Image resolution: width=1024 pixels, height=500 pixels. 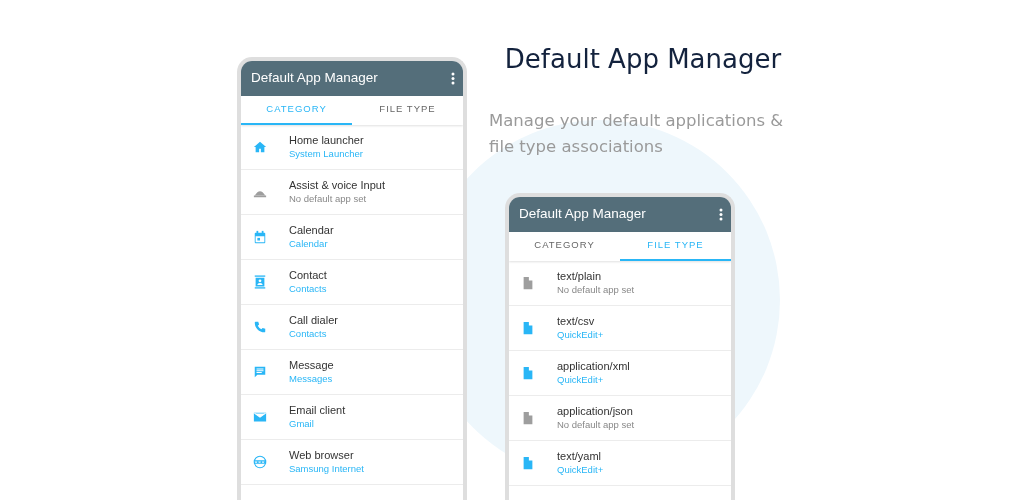 I want to click on list-item: text/yaml QuickEdit+, so click(x=620, y=463).